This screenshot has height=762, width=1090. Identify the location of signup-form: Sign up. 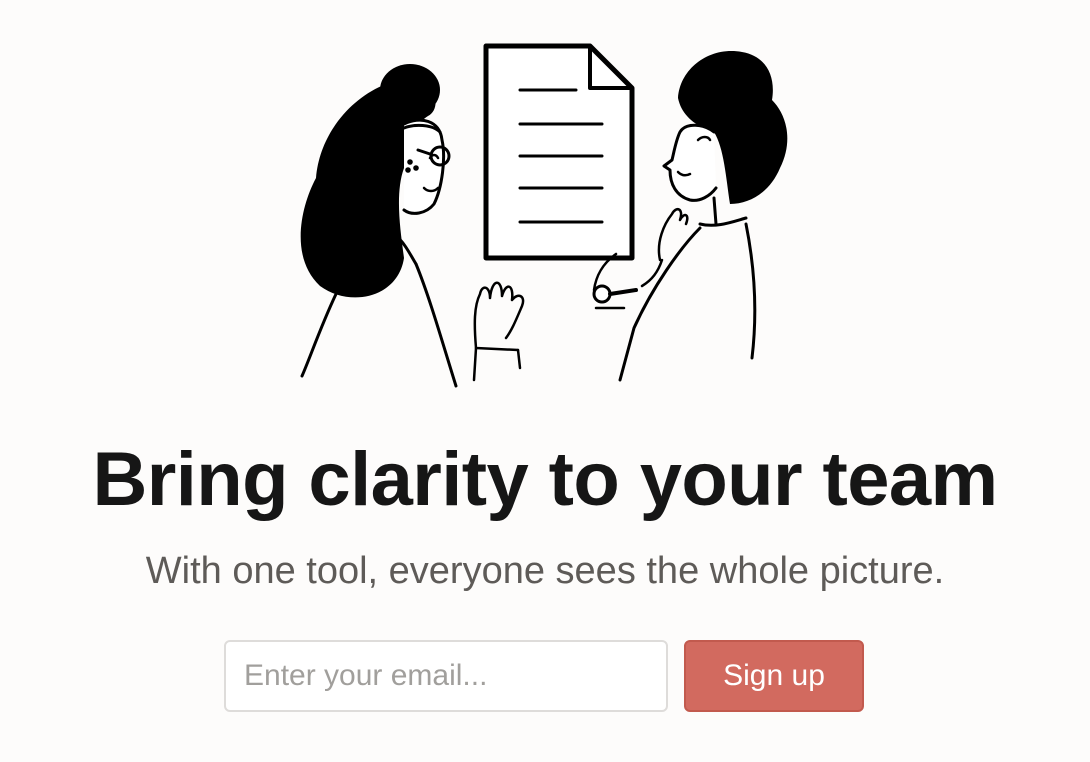
(544, 676).